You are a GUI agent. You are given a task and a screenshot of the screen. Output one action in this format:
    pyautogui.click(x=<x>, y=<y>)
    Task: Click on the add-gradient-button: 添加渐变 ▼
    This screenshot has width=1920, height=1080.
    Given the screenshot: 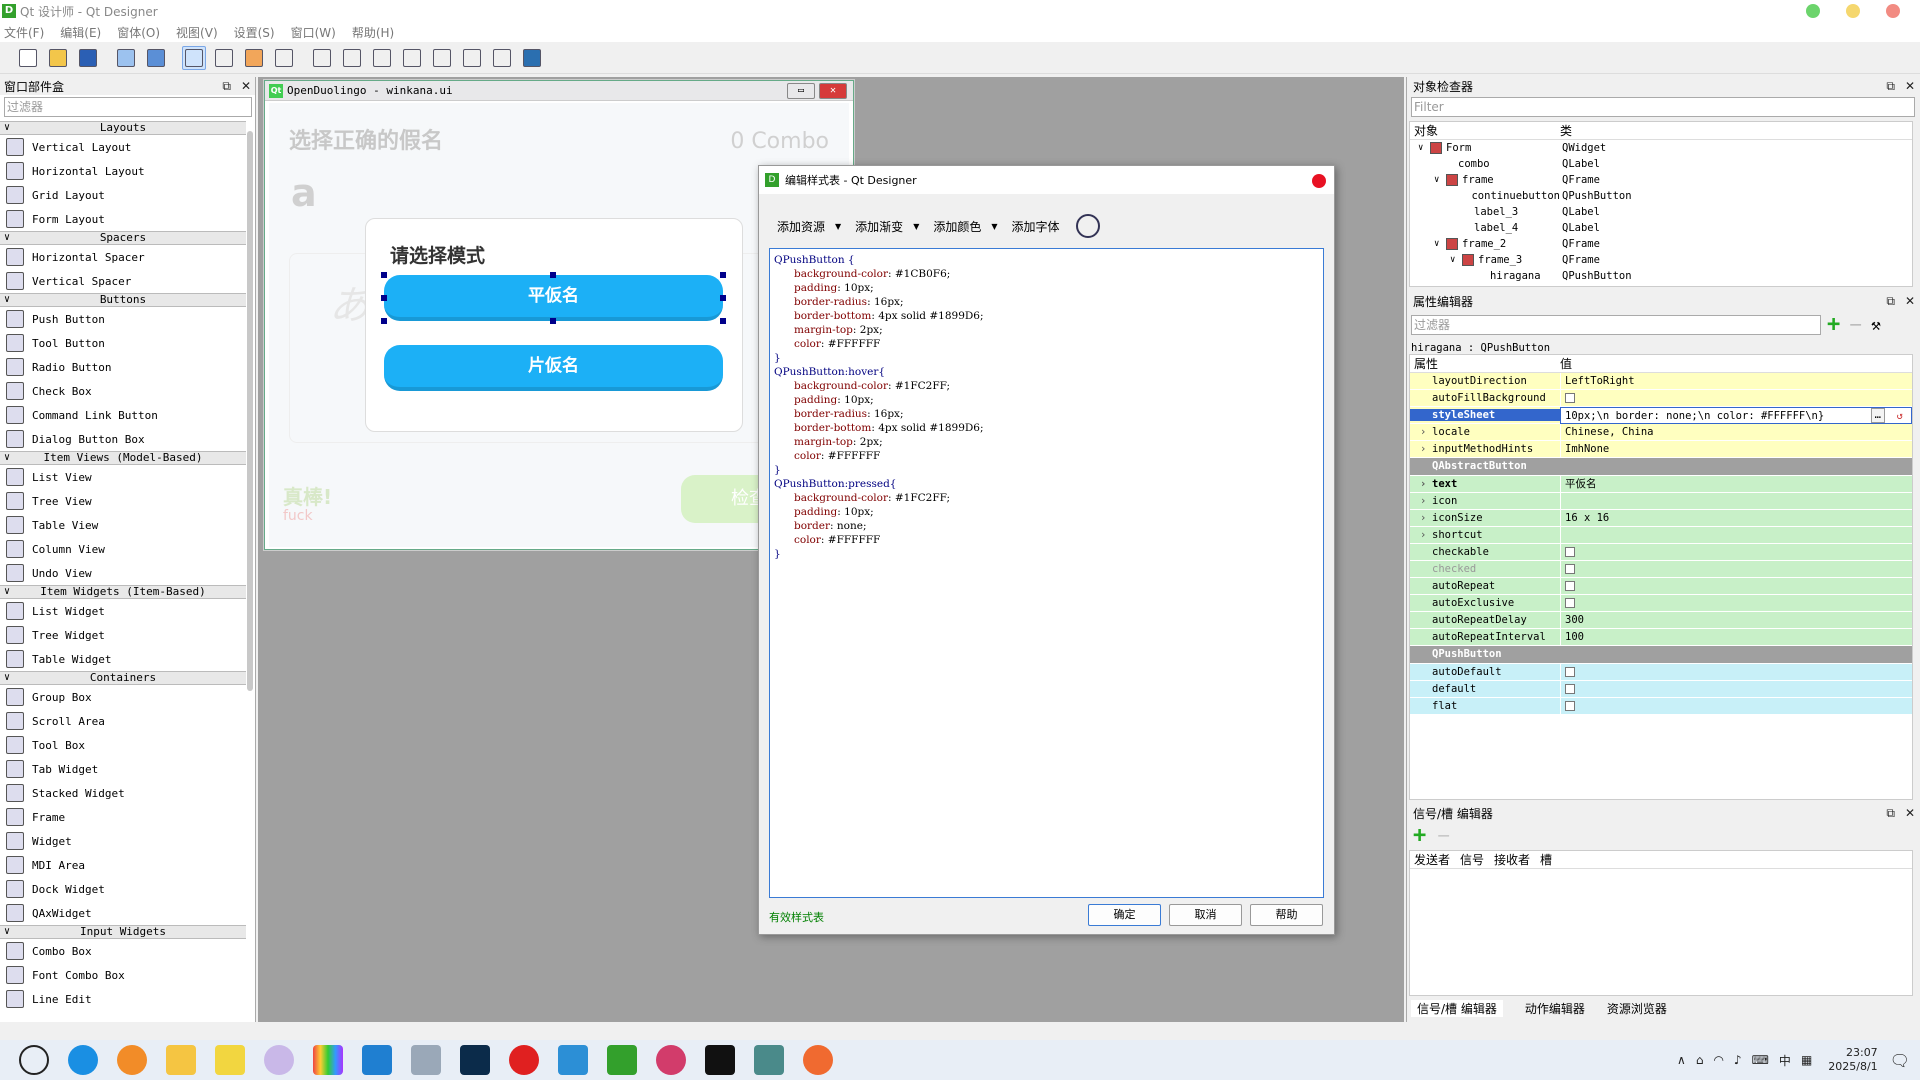 What is the action you would take?
    pyautogui.click(x=887, y=226)
    